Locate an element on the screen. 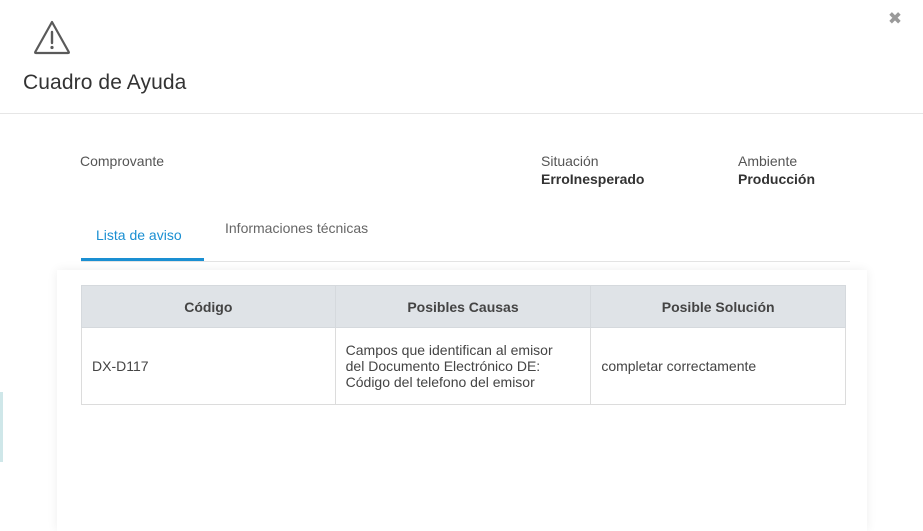 The image size is (923, 531). table-header-row: Código Posibles Causas Posible Solución is located at coordinates (463, 306).